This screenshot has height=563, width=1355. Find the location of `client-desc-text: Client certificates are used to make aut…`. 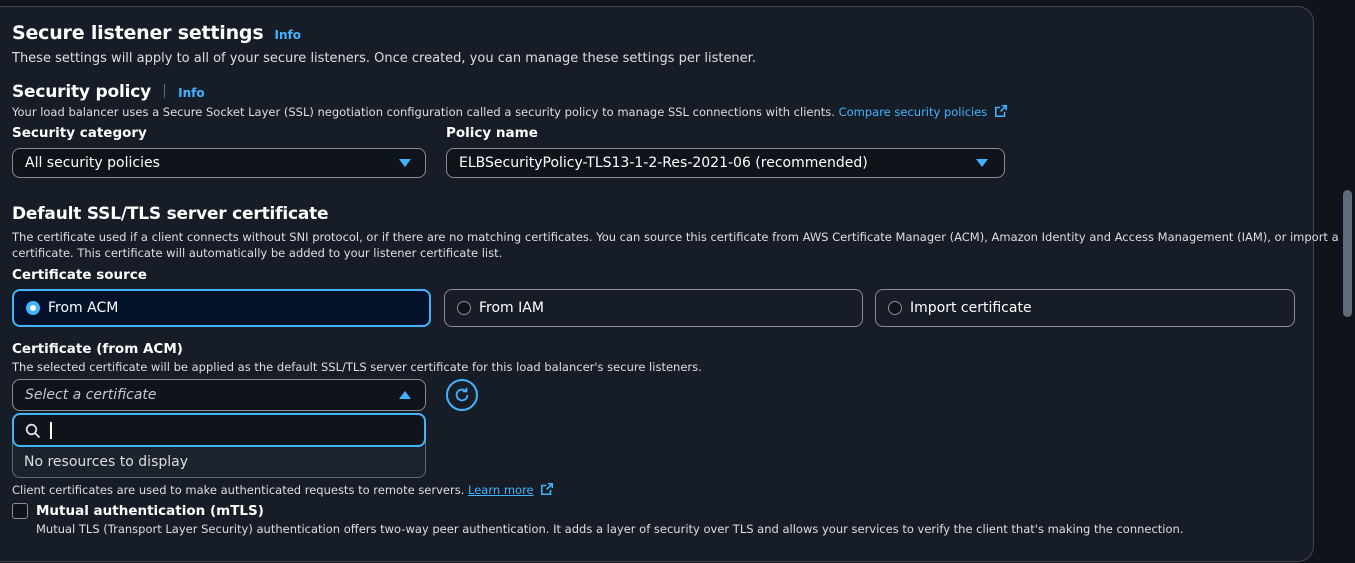

client-desc-text: Client certificates are used to make aut… is located at coordinates (238, 490).